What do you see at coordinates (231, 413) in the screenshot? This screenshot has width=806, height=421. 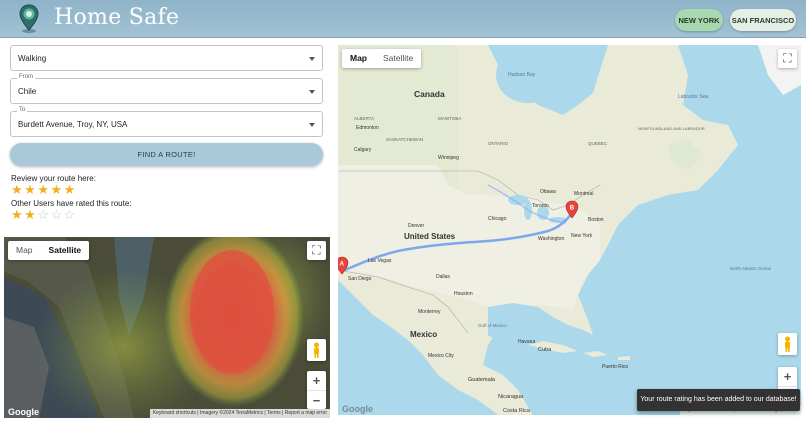 I see `imagery-credit: Imagery ©2024 TerraMetrics` at bounding box center [231, 413].